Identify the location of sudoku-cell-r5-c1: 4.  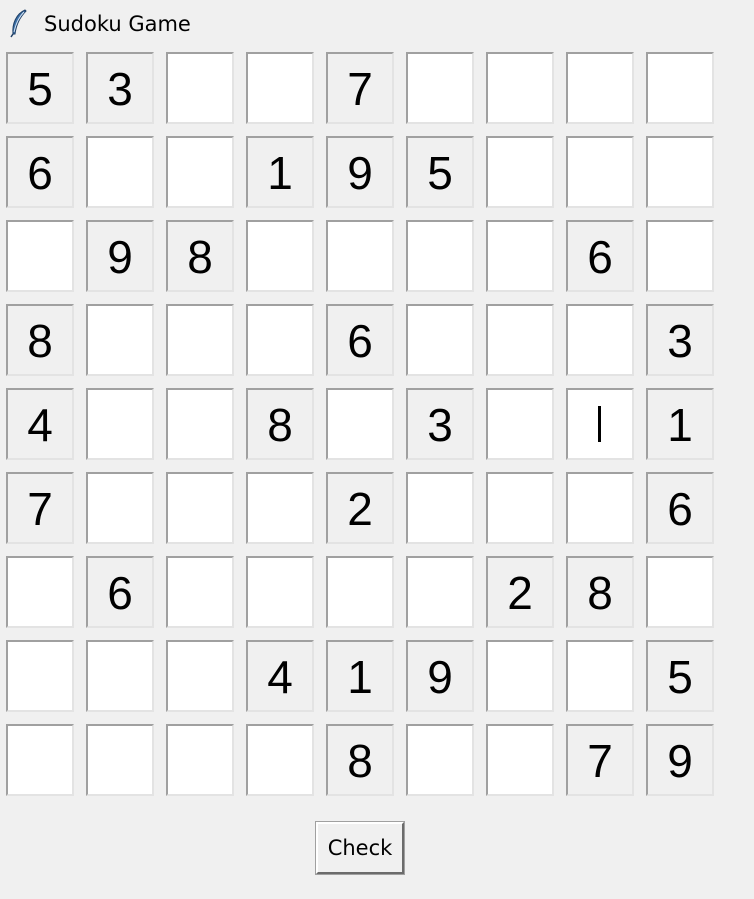
(40, 424).